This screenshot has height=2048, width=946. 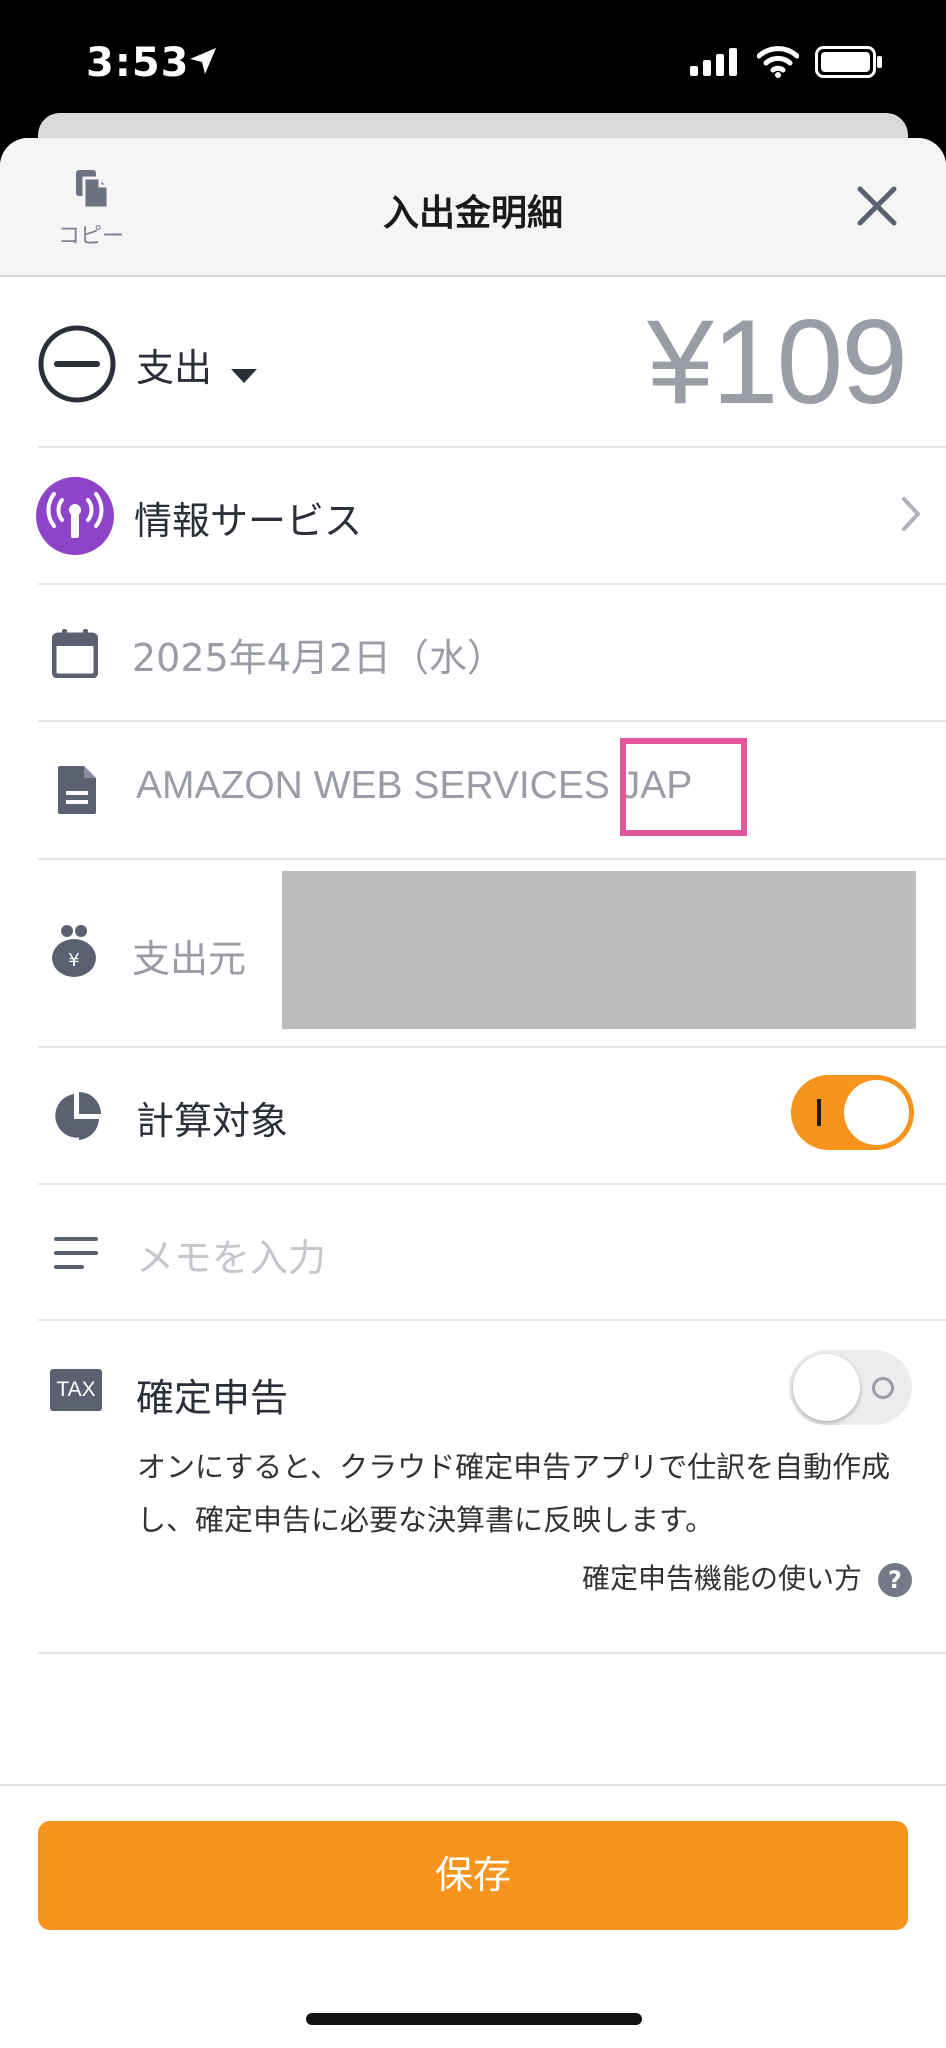 I want to click on home-indicator, so click(x=474, y=2019).